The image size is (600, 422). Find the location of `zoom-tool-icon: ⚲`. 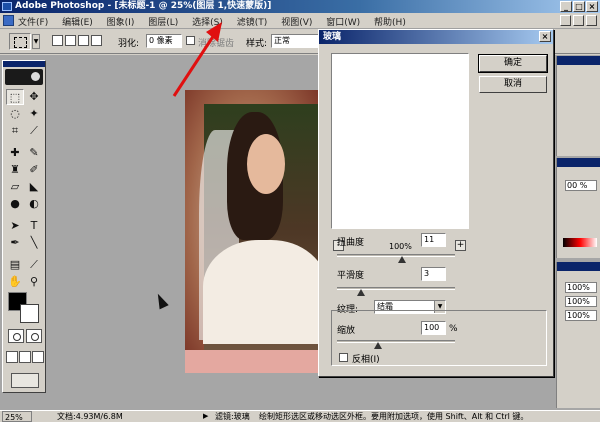

zoom-tool-icon: ⚲ is located at coordinates (34, 282).